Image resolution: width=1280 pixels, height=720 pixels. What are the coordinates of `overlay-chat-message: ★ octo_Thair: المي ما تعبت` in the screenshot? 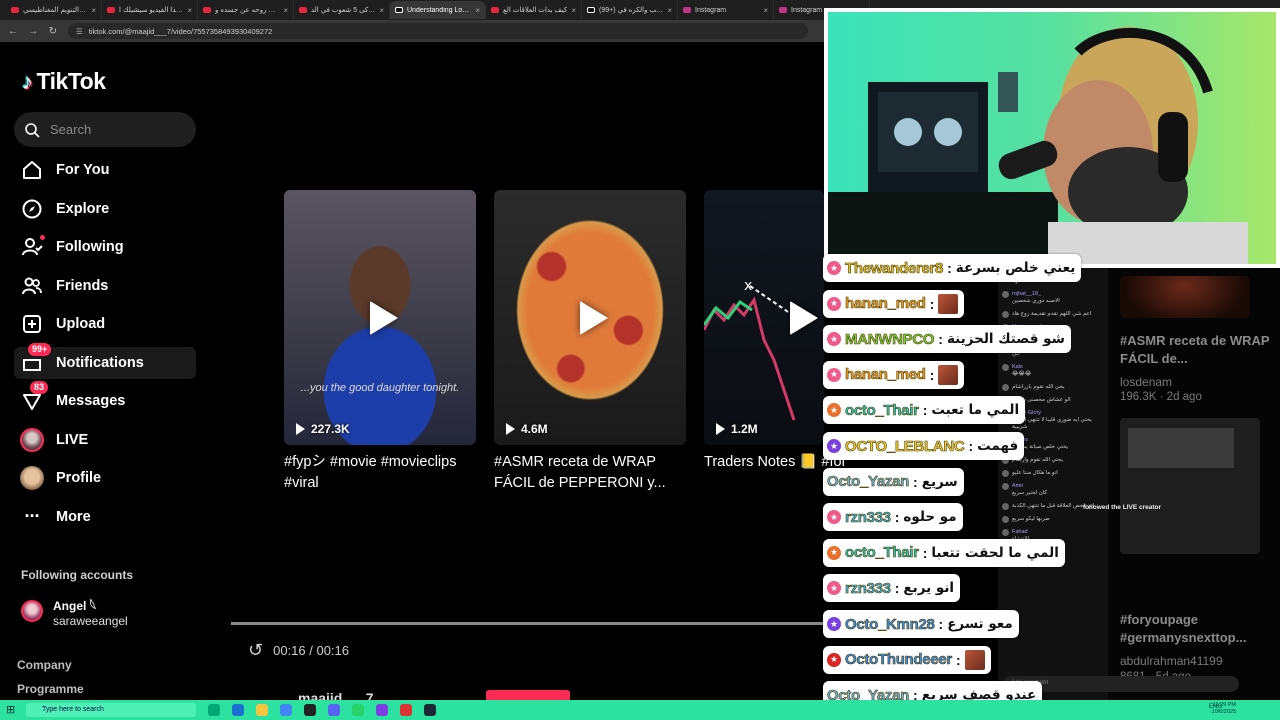 It's located at (924, 410).